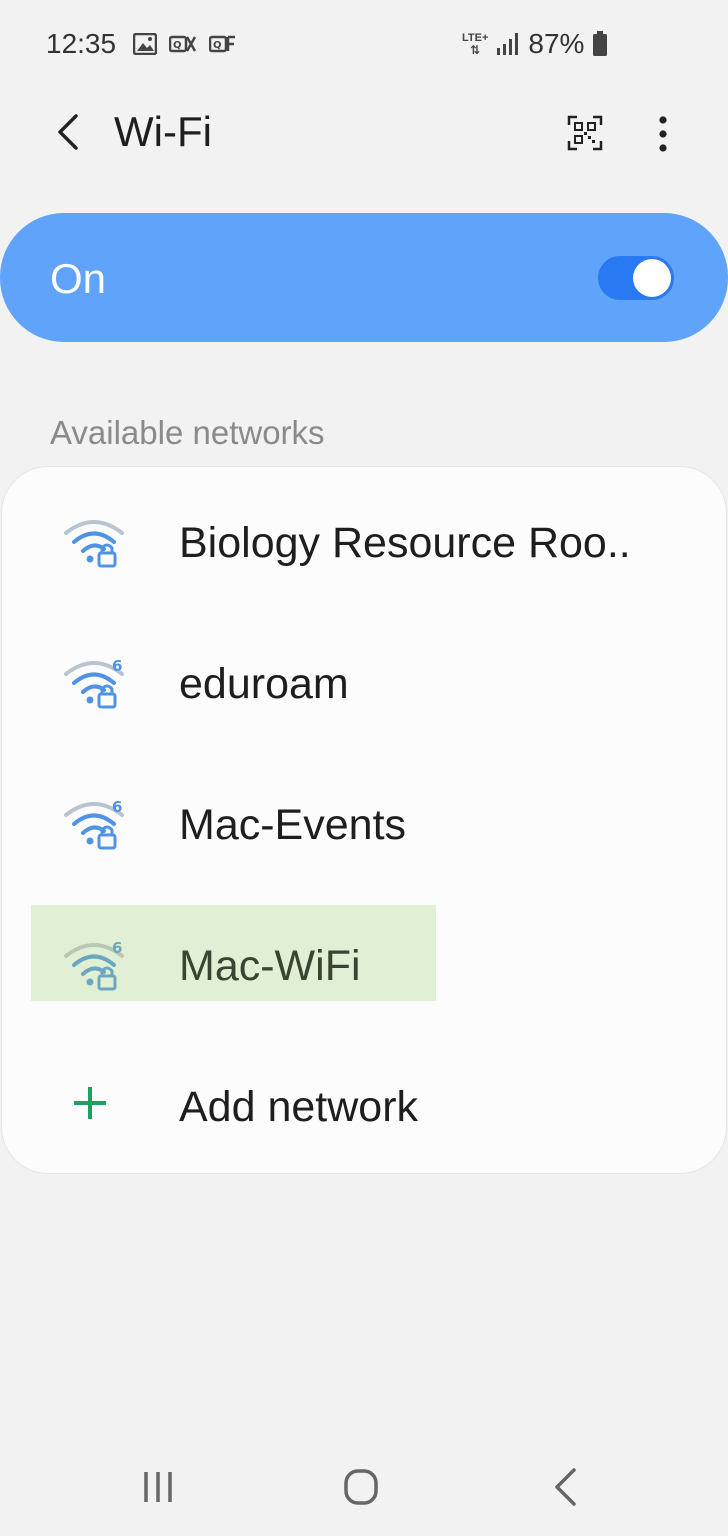 This screenshot has width=728, height=1536. Describe the element at coordinates (556, 43) in the screenshot. I see `battery-percent: 87%` at that location.